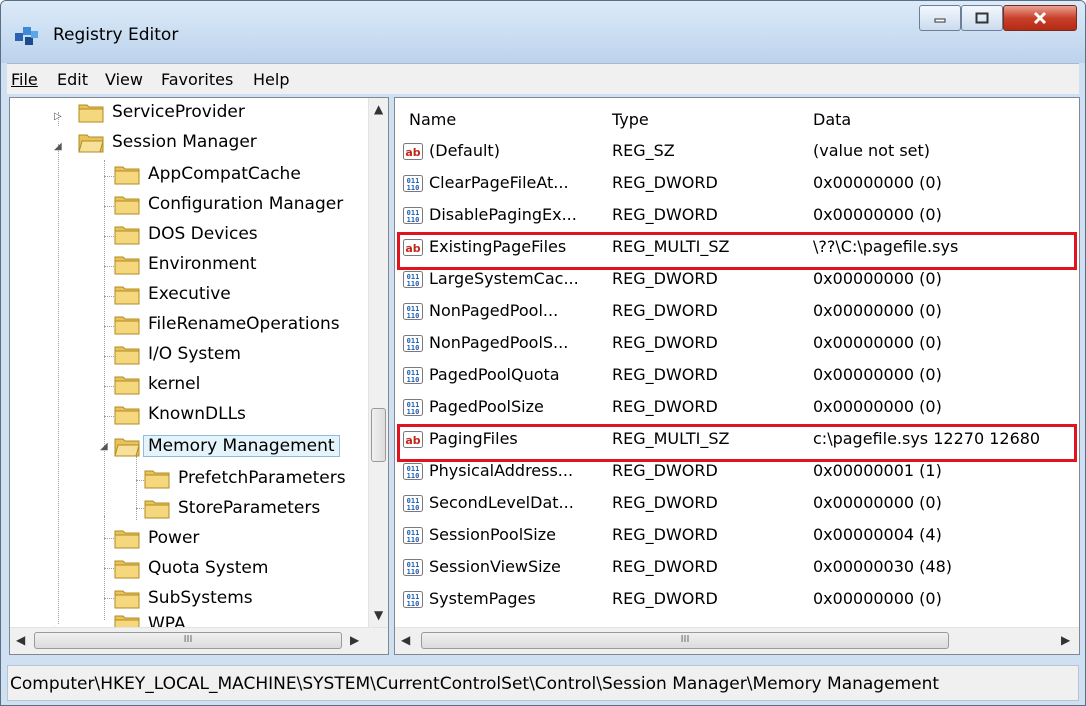 Image resolution: width=1086 pixels, height=706 pixels. Describe the element at coordinates (378, 363) in the screenshot. I see `tree-vertical-scrollbar: ▲ ▼` at that location.